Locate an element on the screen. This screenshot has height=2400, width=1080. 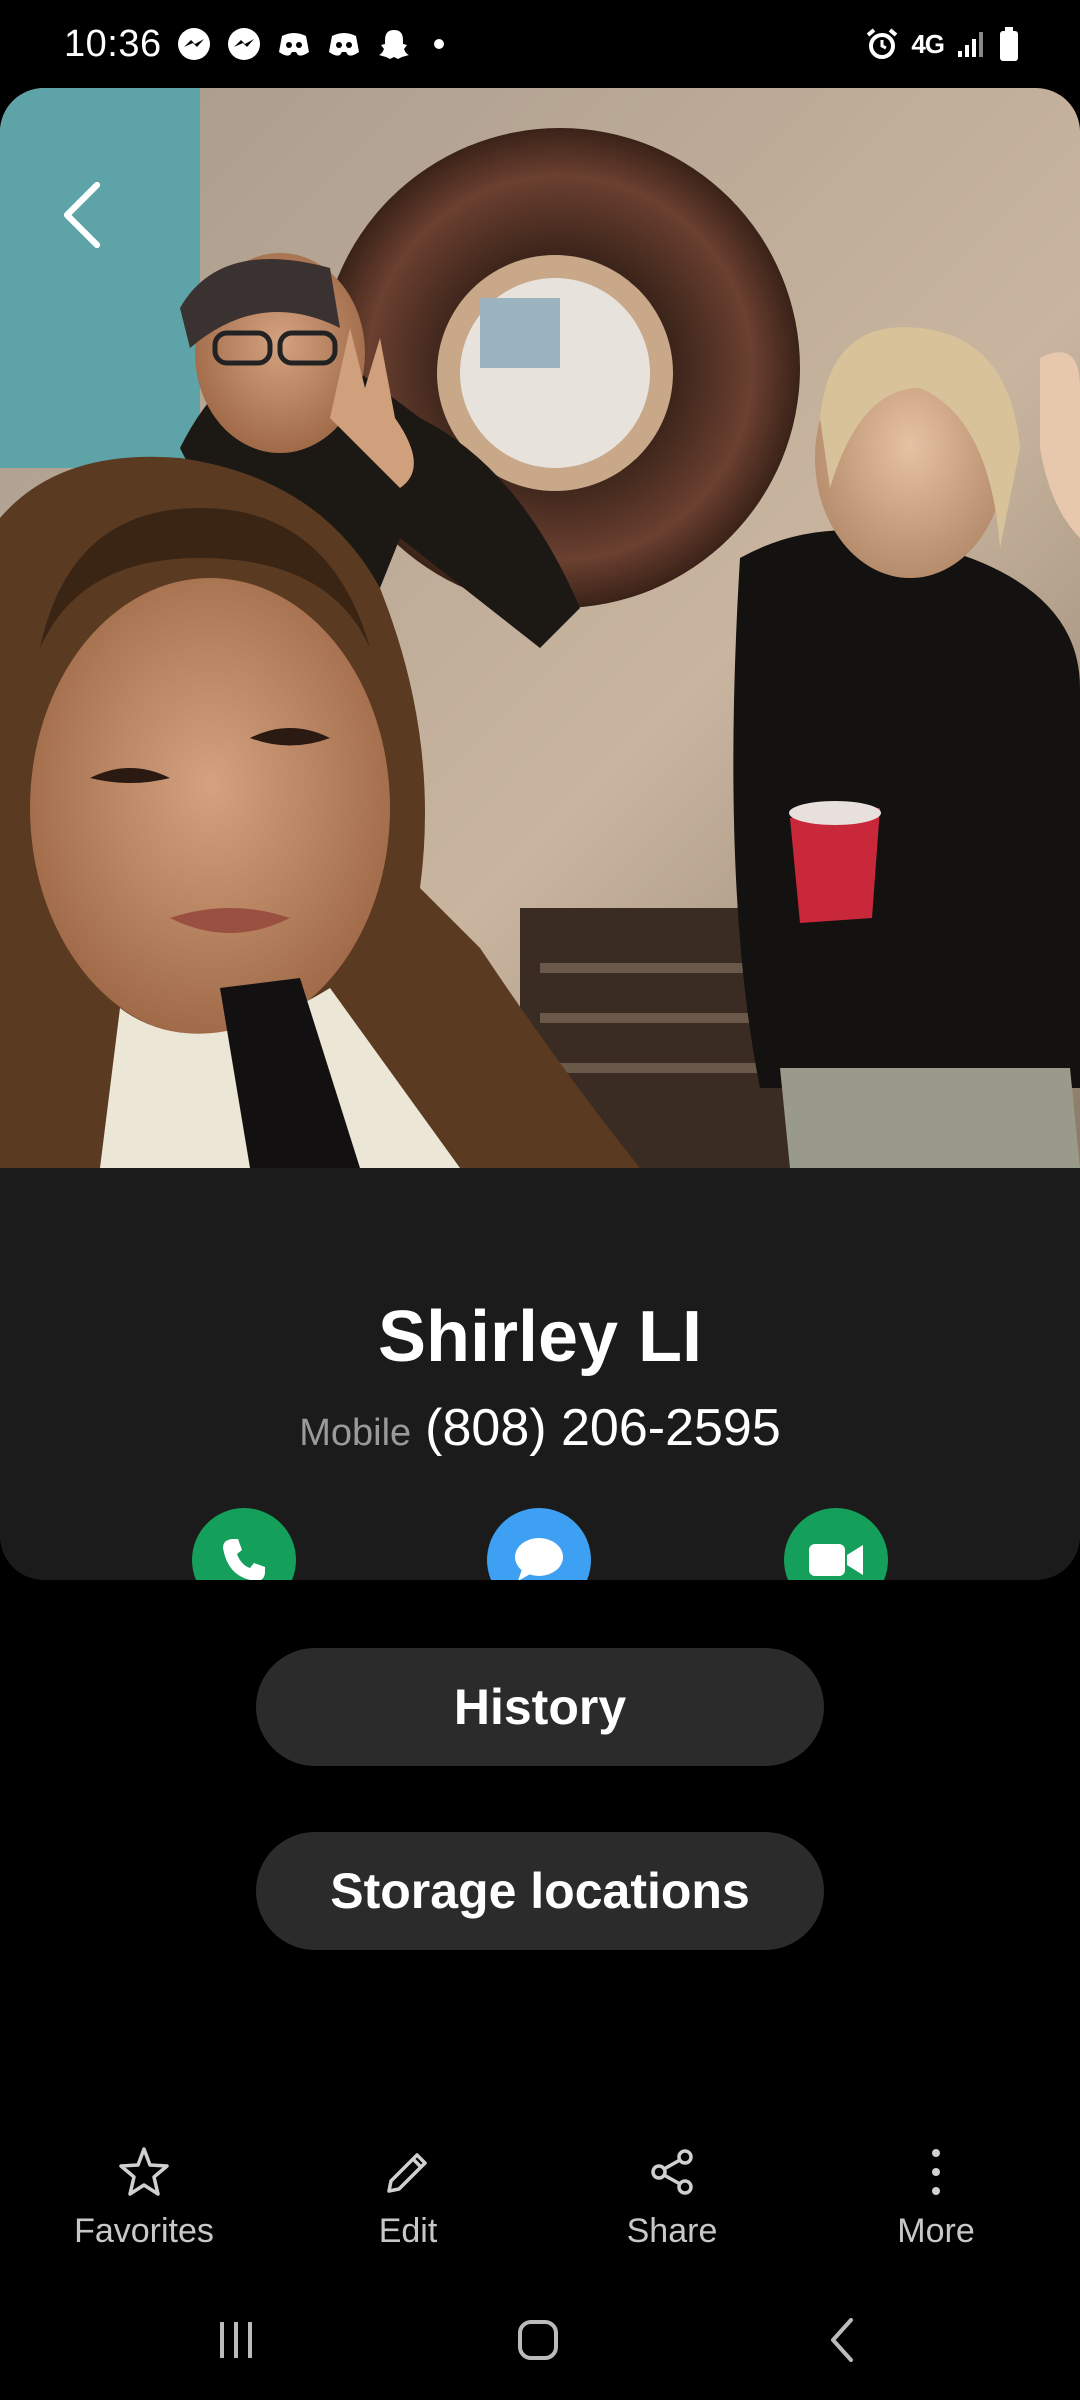
favorites-button: Favorites is located at coordinates (144, 2197).